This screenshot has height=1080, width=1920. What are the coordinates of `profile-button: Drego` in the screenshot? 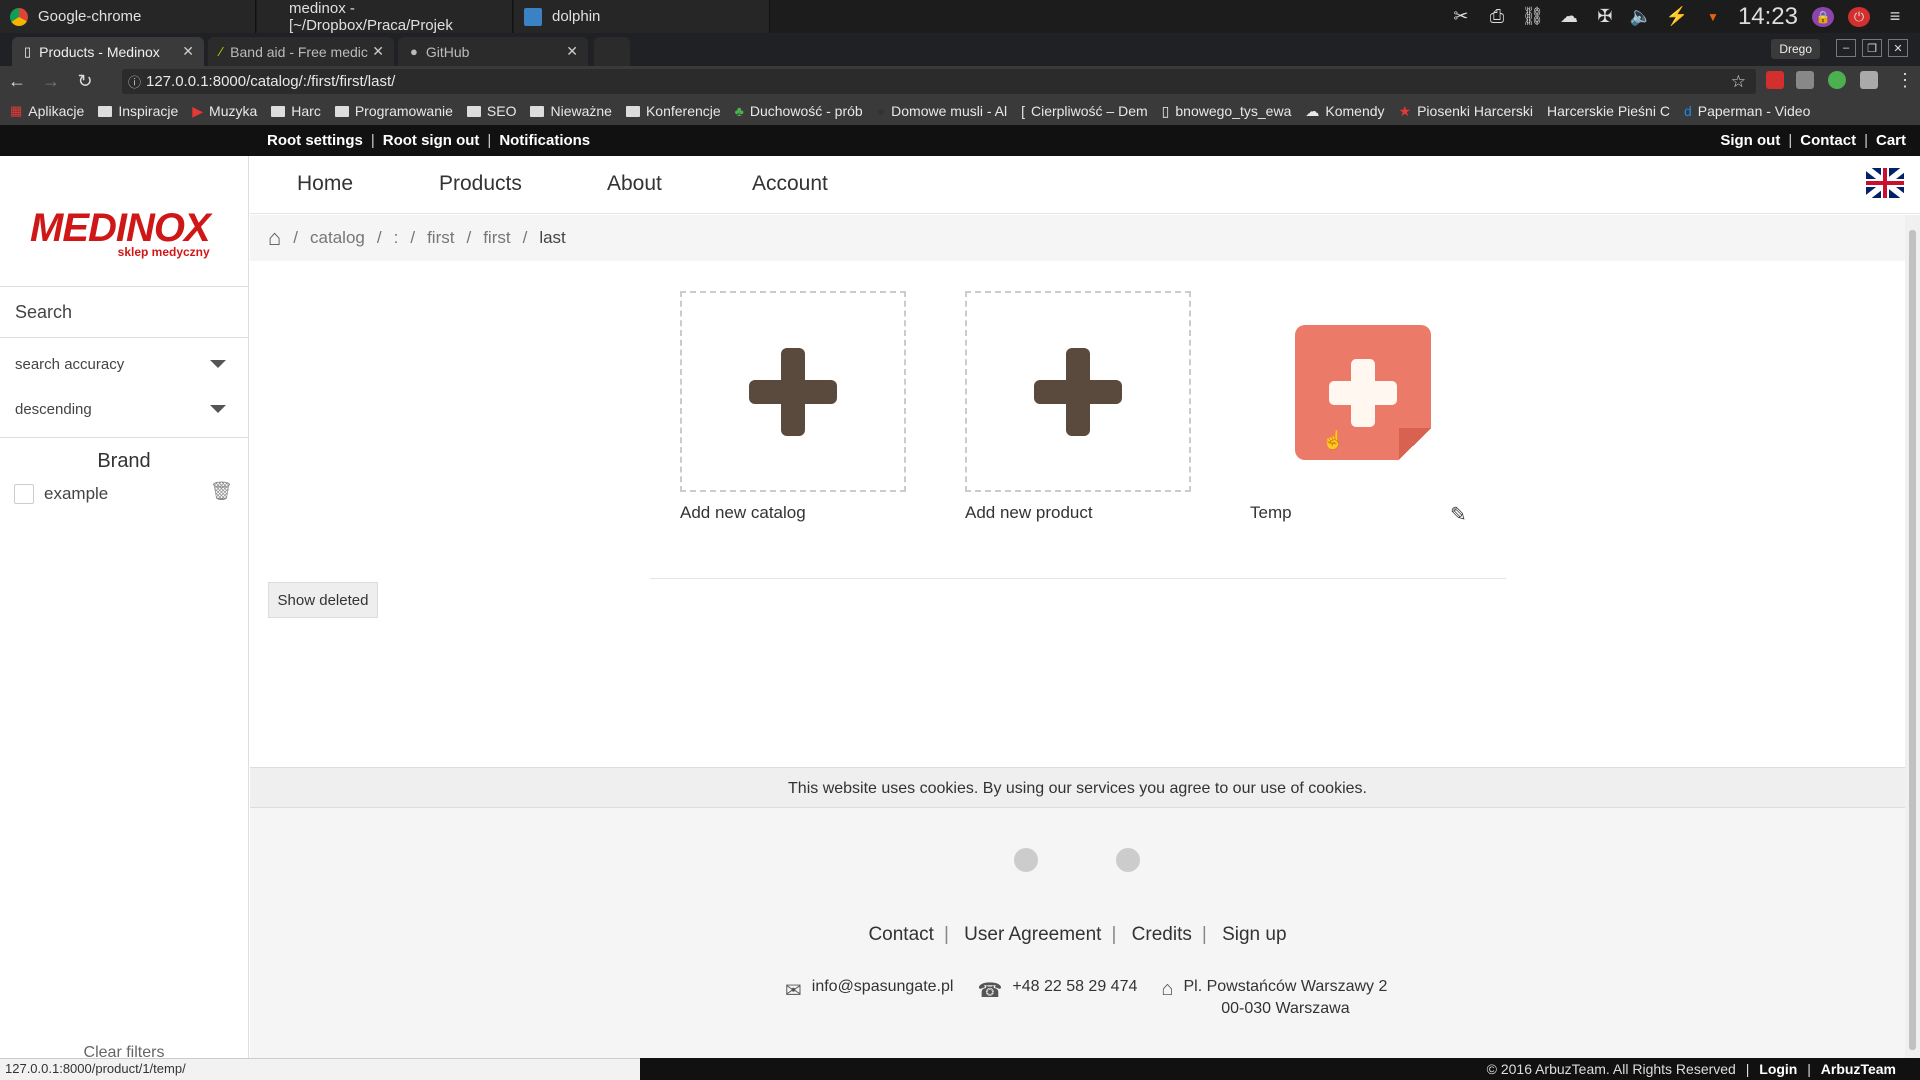 It's located at (1795, 49).